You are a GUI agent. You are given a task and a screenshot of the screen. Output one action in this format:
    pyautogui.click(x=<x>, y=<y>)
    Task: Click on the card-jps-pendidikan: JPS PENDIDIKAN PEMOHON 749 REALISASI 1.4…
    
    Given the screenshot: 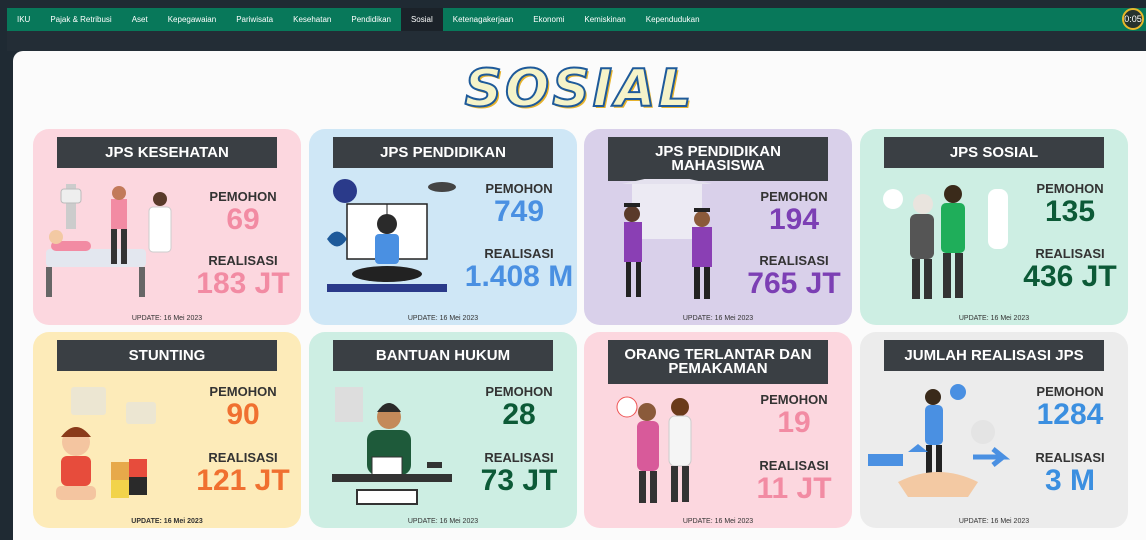 What is the action you would take?
    pyautogui.click(x=443, y=227)
    